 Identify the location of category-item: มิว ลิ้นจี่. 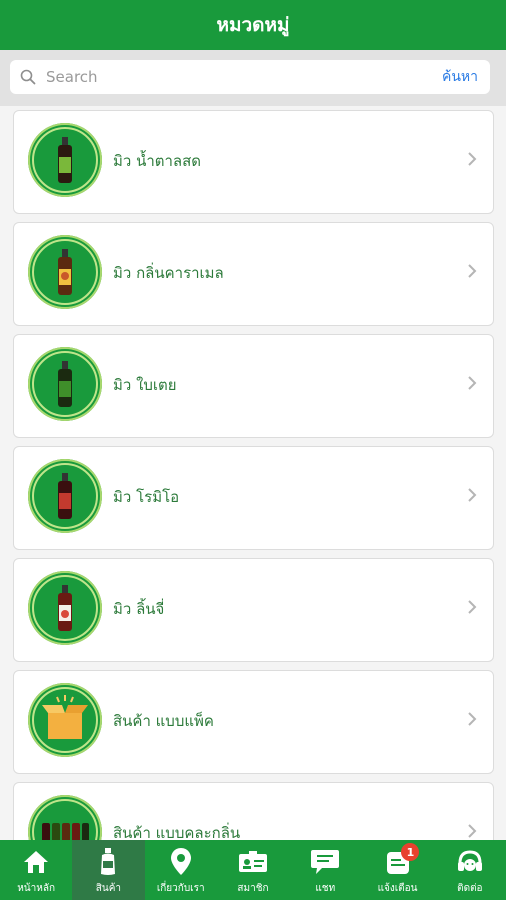
(253, 610).